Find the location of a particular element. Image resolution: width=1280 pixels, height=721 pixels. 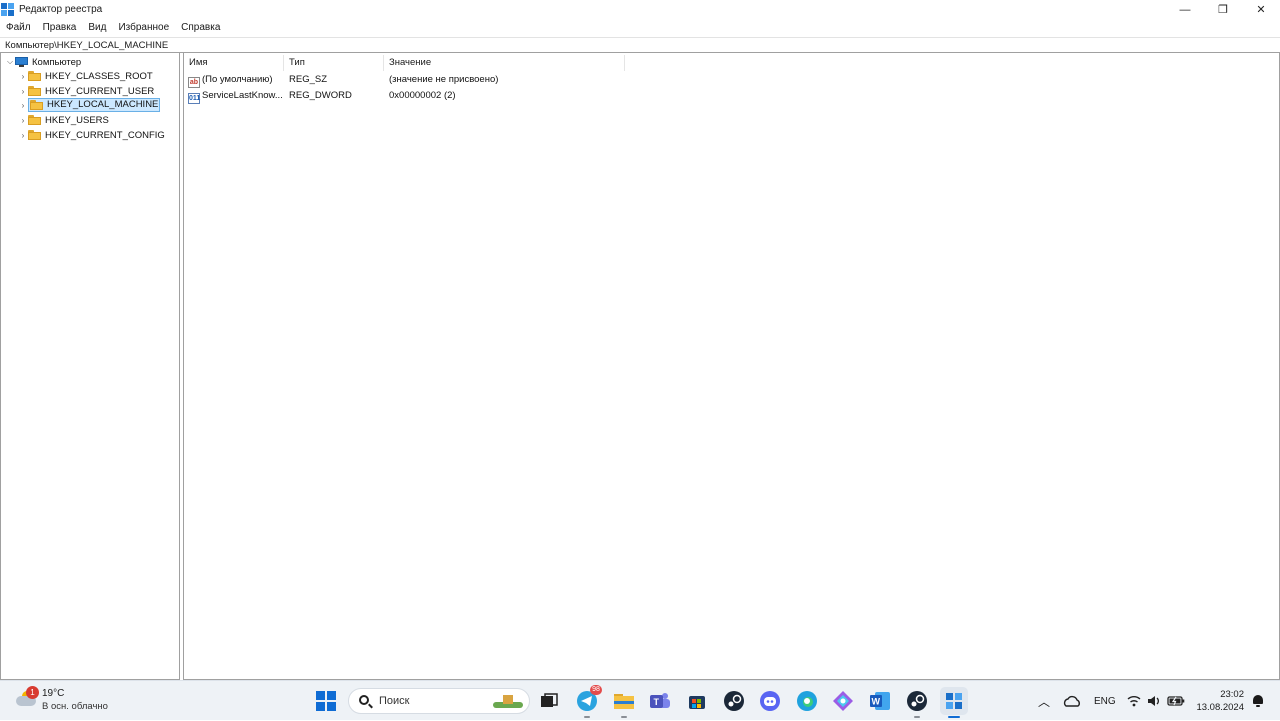

menu-help: Справка is located at coordinates (200, 28).